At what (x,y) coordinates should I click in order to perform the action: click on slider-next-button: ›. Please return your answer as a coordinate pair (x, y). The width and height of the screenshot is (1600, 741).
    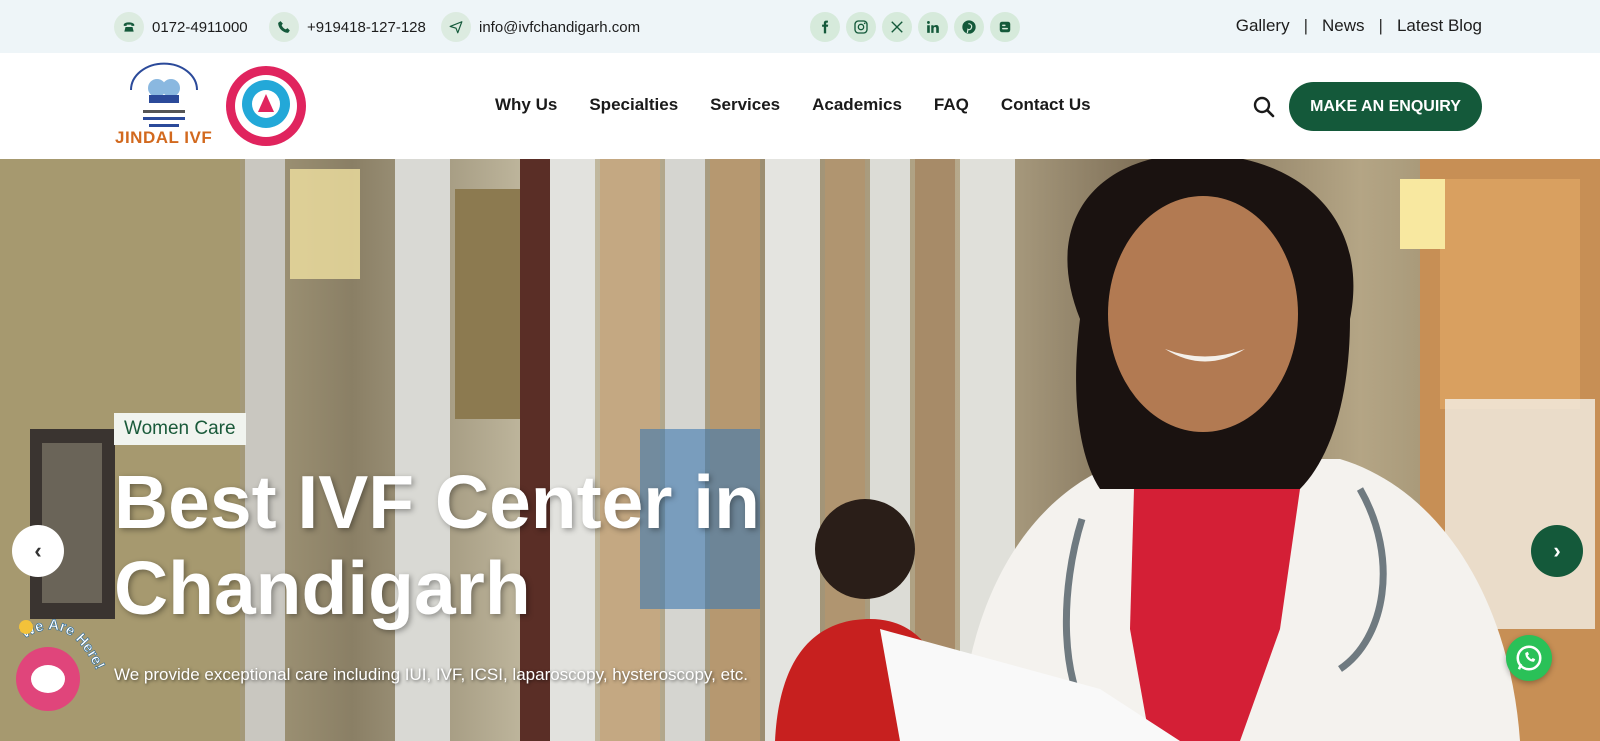
    Looking at the image, I should click on (1557, 551).